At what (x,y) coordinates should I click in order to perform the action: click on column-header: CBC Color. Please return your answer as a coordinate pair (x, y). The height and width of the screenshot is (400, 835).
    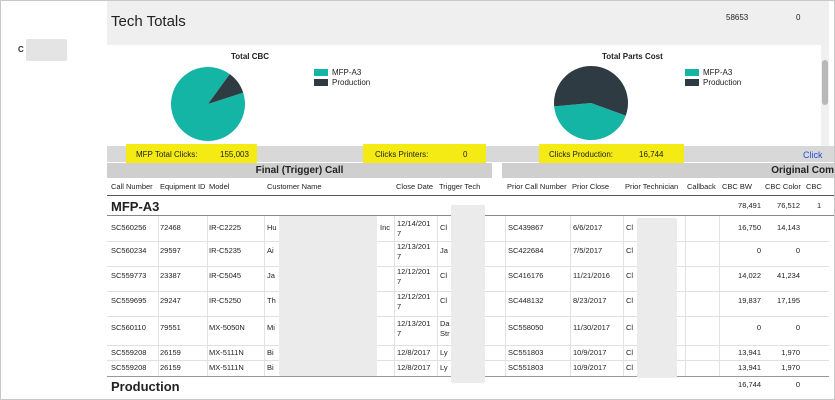
    Looking at the image, I should click on (783, 186).